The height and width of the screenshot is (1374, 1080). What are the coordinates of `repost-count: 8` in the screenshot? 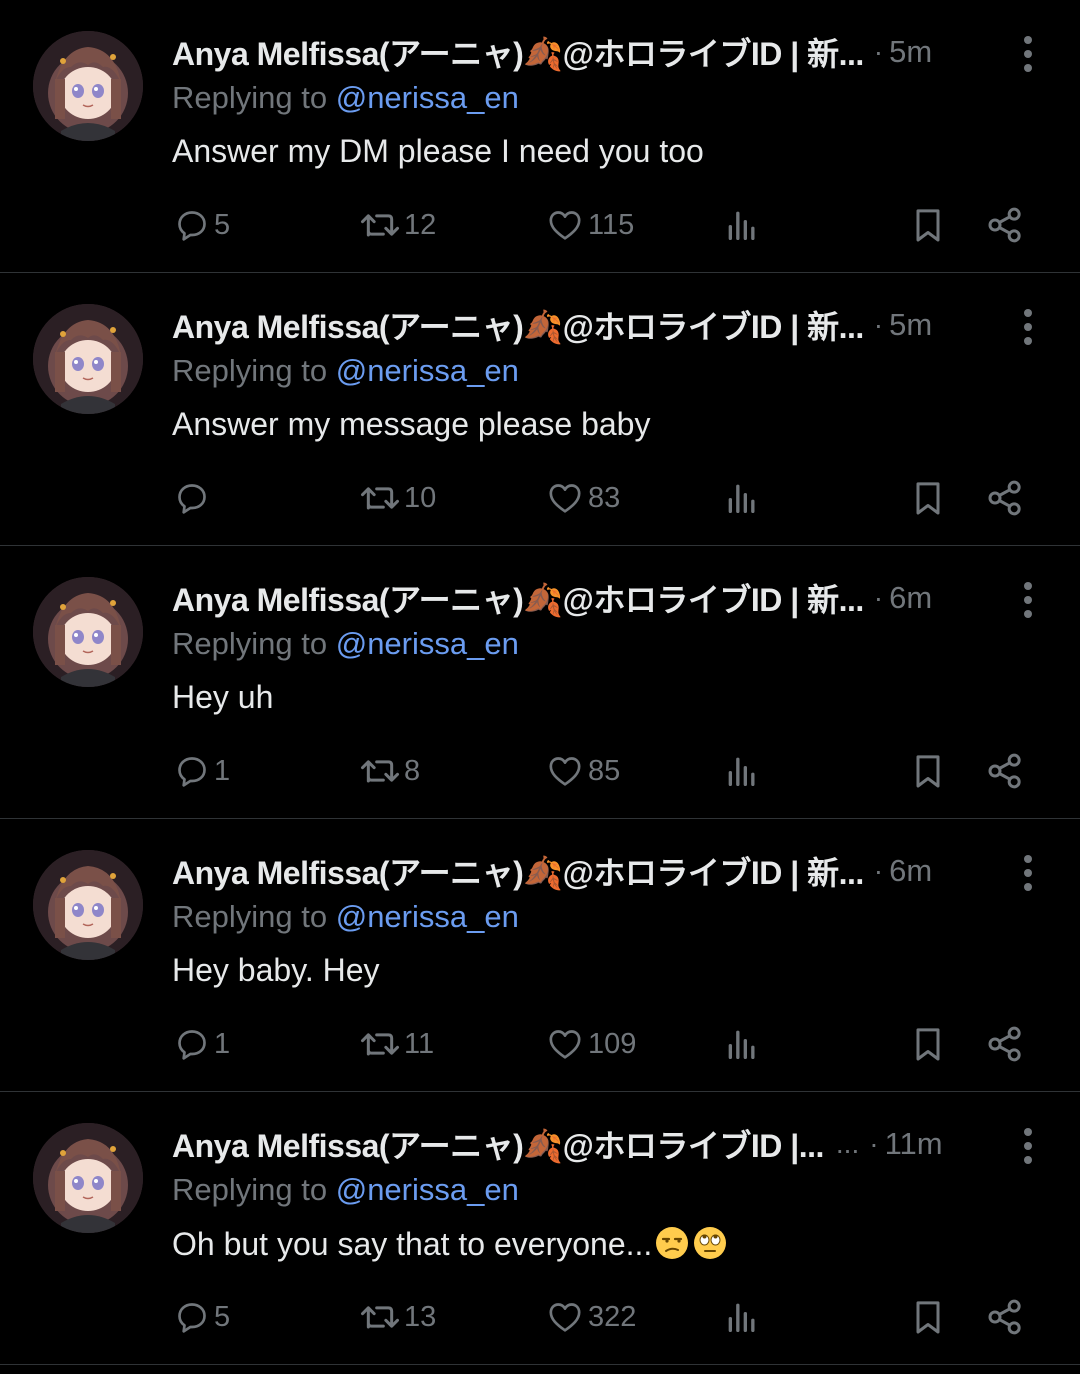 It's located at (412, 770).